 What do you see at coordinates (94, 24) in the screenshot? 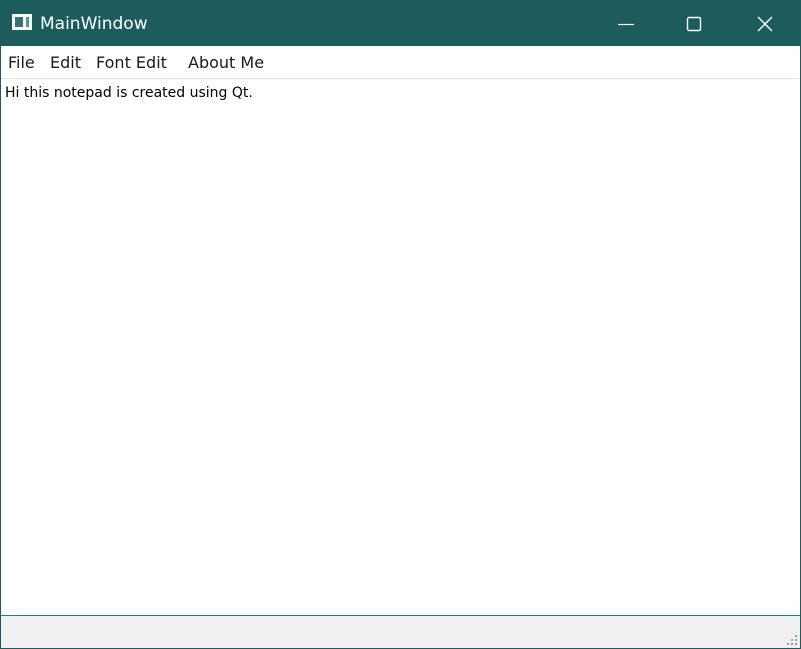
I see `window-title: MainWindow` at bounding box center [94, 24].